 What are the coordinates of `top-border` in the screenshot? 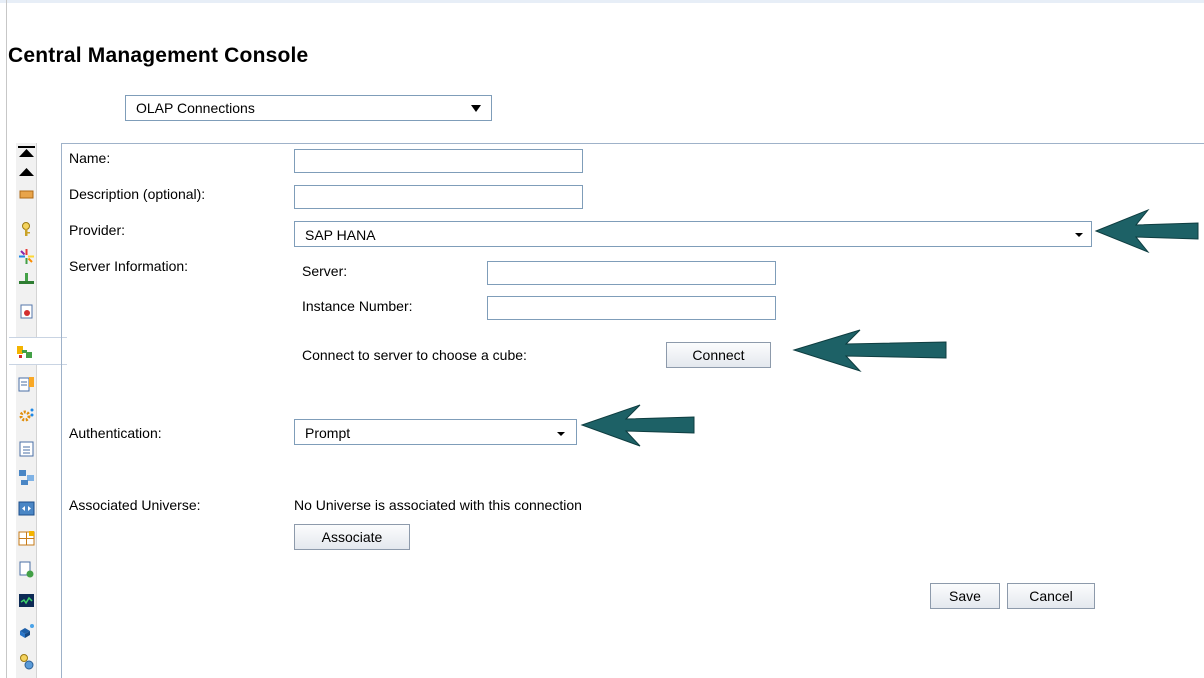 It's located at (602, 1).